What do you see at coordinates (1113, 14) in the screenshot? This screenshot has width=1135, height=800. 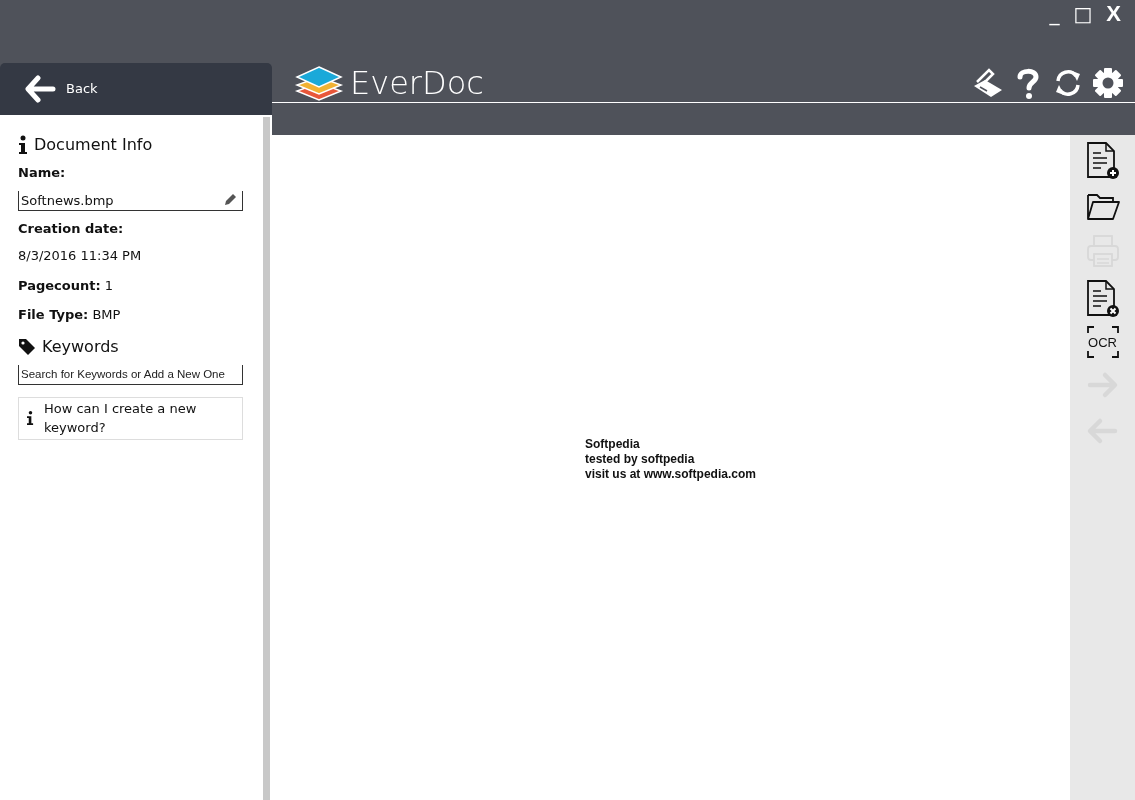 I see `close-button: X` at bounding box center [1113, 14].